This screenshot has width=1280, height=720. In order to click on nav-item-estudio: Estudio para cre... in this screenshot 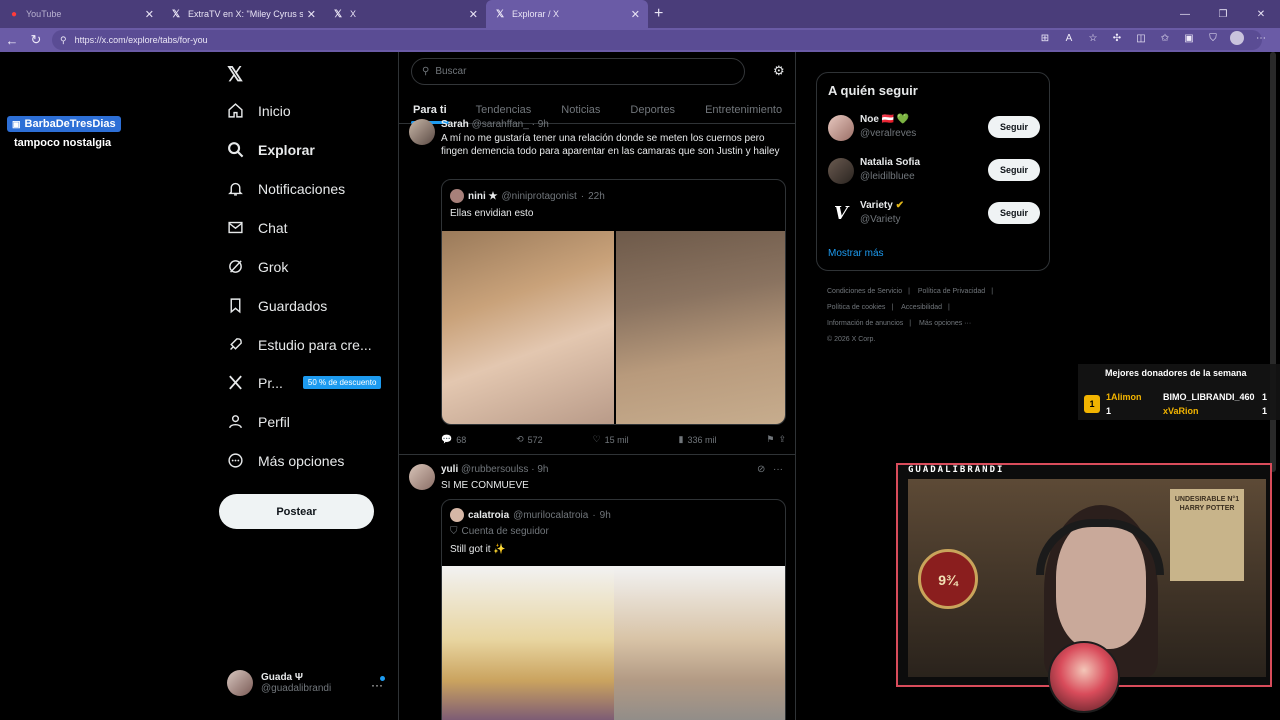, I will do `click(299, 344)`.